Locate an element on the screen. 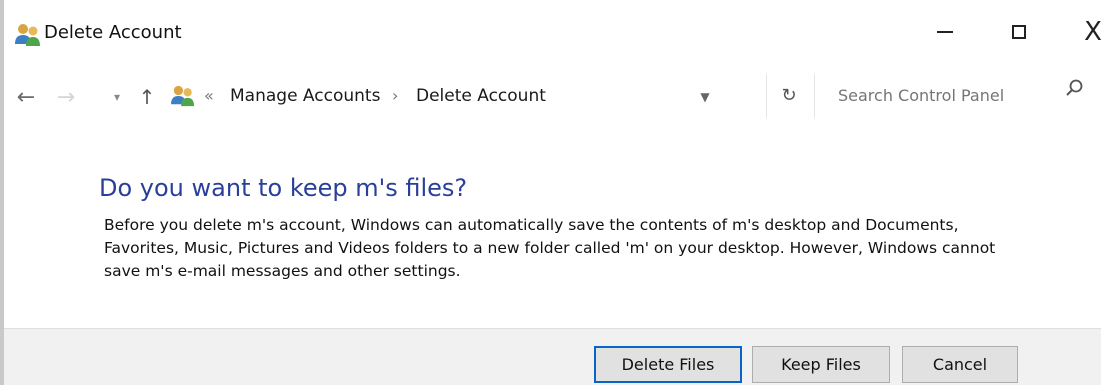 This screenshot has width=1101, height=385. chevron-down-icon: ▼ is located at coordinates (705, 97).